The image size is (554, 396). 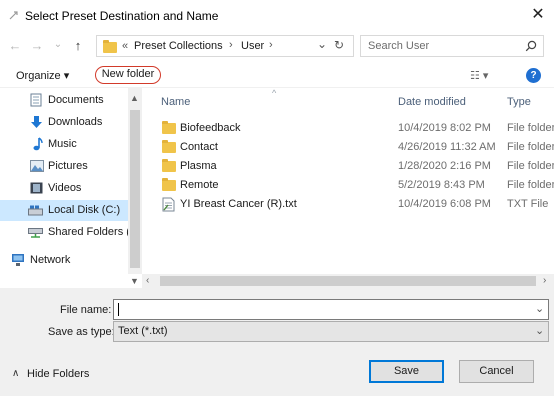 I want to click on scroll-right-icon: ›, so click(x=544, y=280).